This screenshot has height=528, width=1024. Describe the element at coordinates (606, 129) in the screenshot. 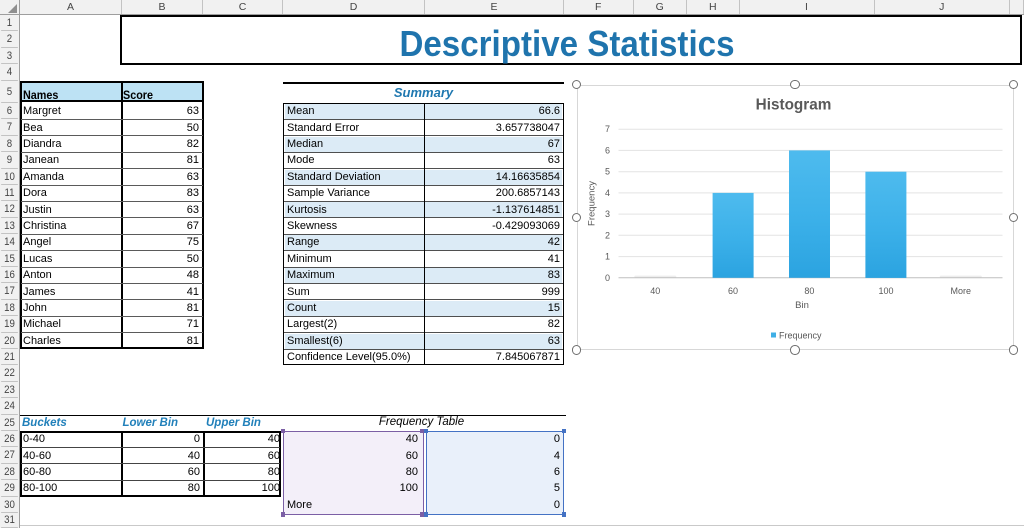

I see `svg-text: 7` at that location.